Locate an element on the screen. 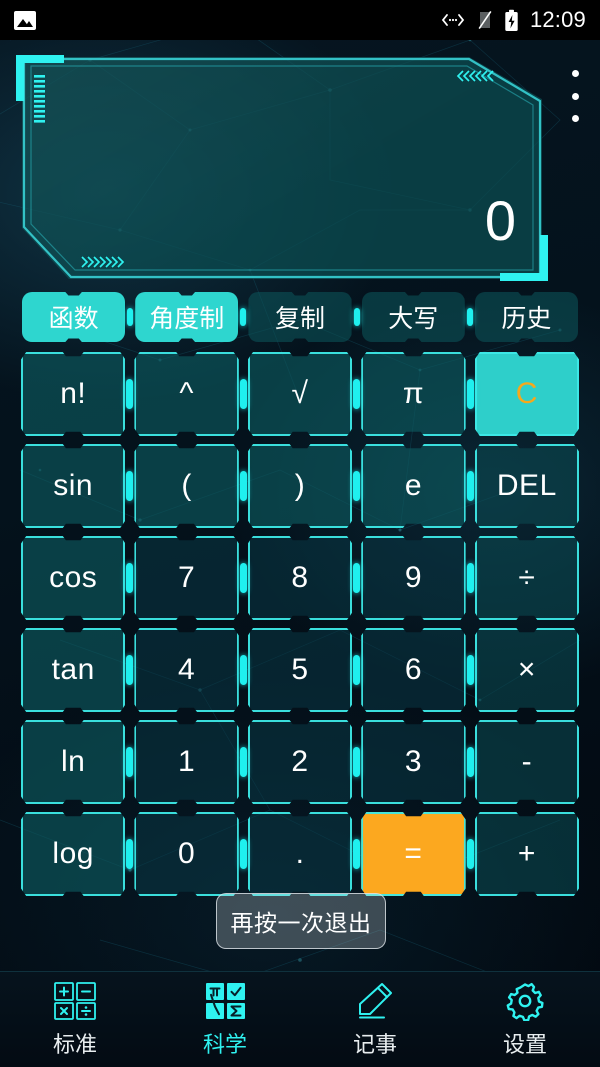  pencil-note-icon is located at coordinates (375, 1001).